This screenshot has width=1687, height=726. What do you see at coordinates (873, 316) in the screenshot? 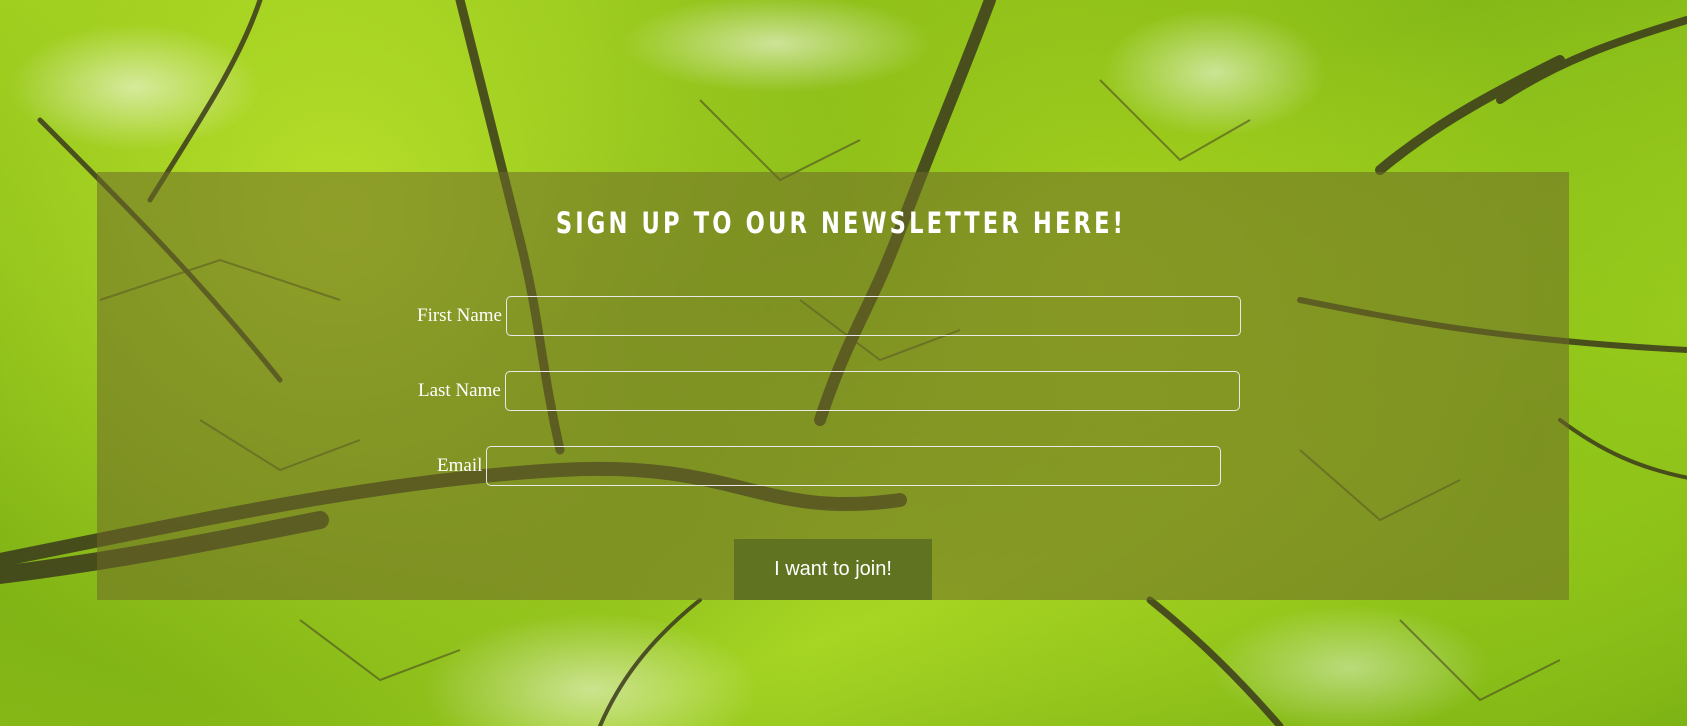
I see `first-name-input` at bounding box center [873, 316].